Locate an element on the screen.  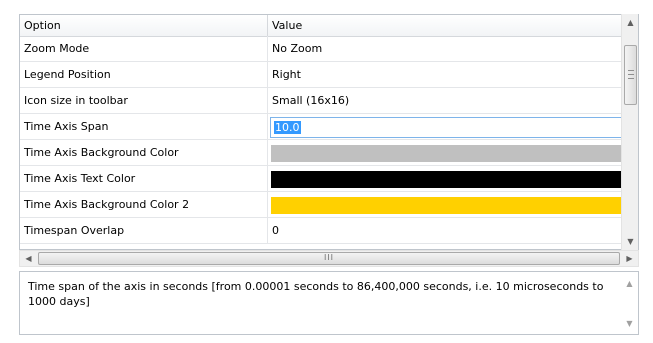
row-option-label: Time Axis Span is located at coordinates (144, 126).